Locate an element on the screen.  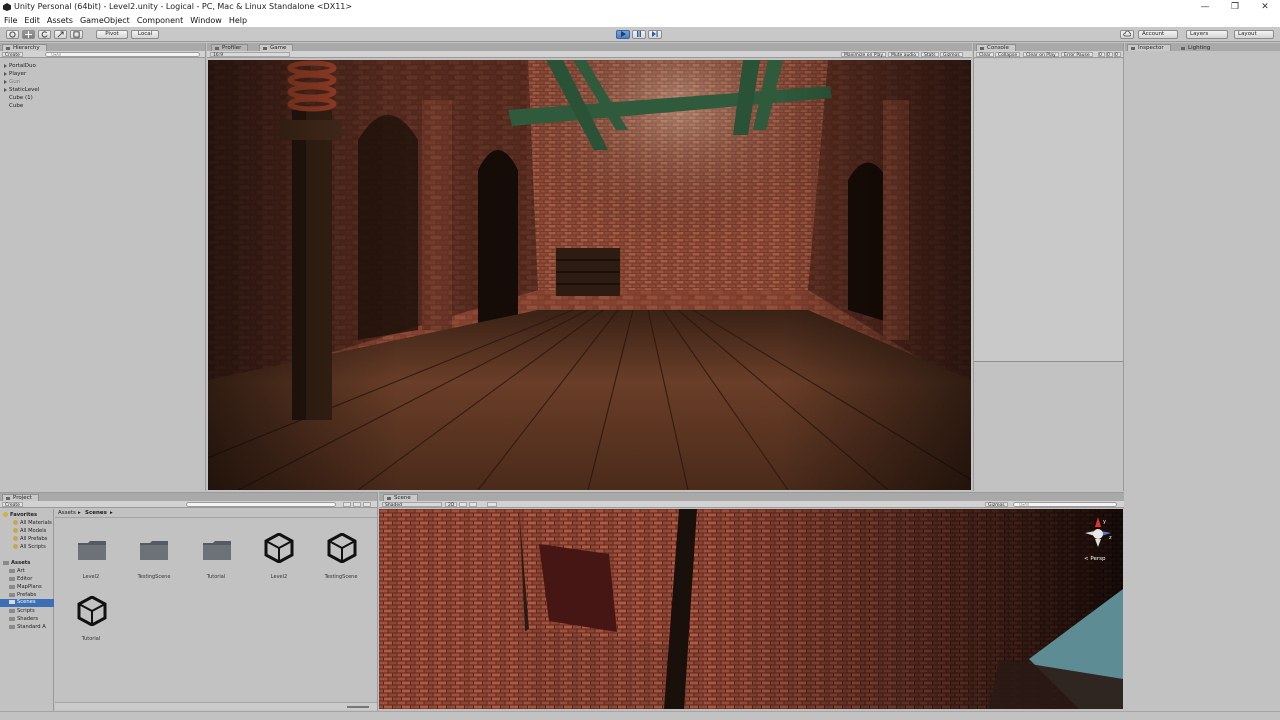
favorite-item: All Scripts is located at coordinates (29, 547).